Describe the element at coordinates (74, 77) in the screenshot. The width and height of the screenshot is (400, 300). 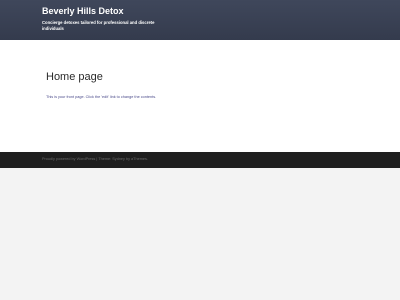
I see `page-title: Home page` at that location.